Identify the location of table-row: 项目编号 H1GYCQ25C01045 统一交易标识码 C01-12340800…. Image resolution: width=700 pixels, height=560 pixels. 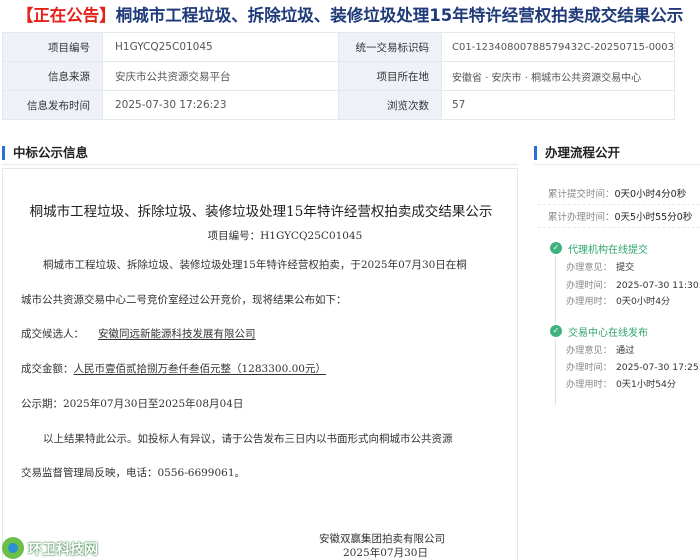
(338, 47).